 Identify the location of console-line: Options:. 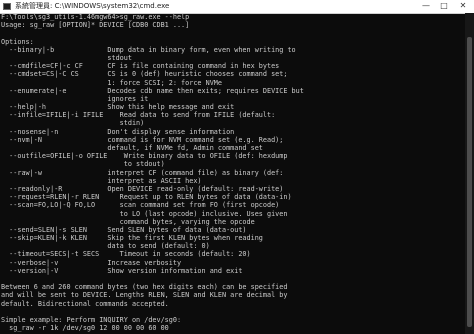
(17, 41).